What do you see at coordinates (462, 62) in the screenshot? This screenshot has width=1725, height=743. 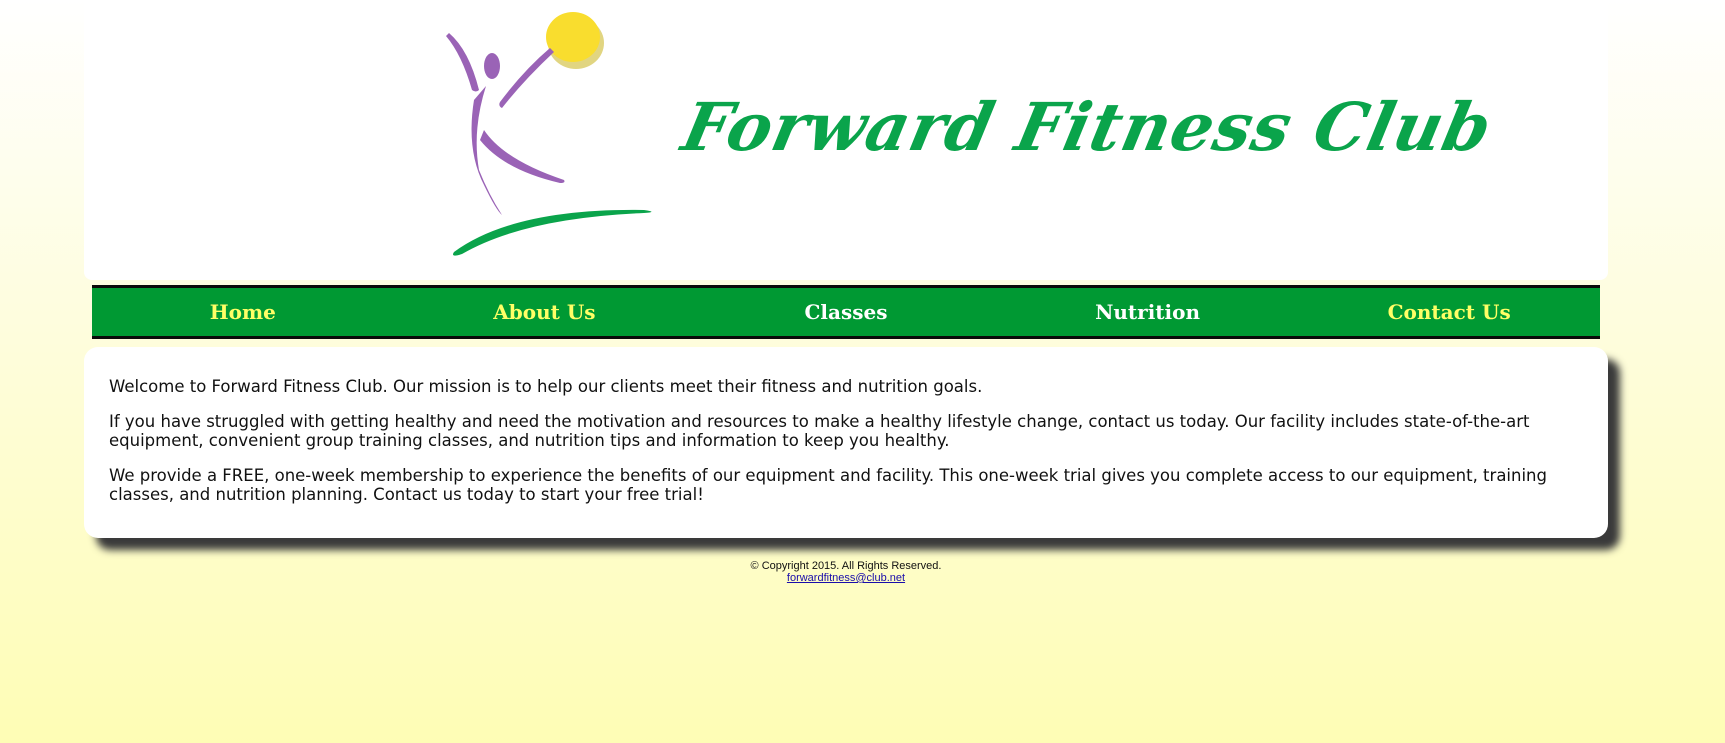 I see `figure-arm-left` at bounding box center [462, 62].